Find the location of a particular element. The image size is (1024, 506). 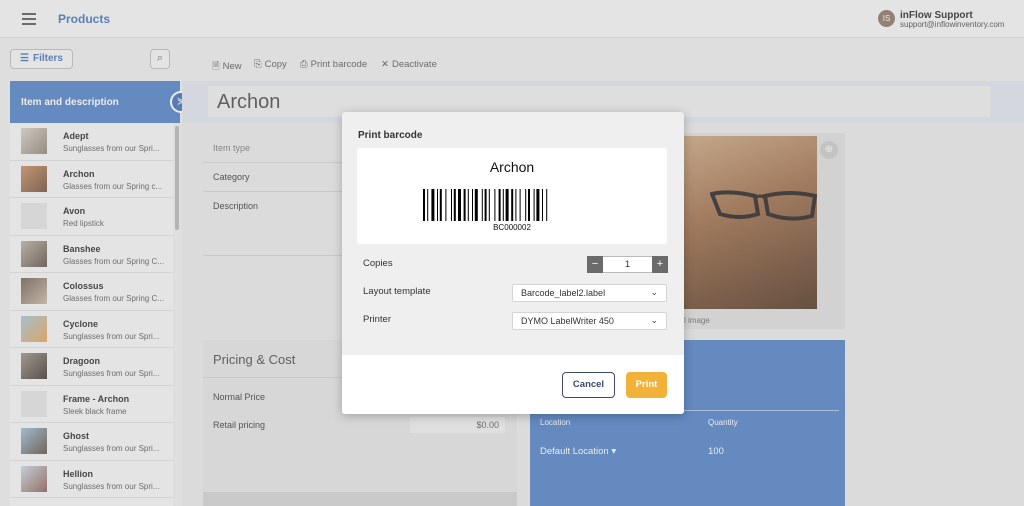

increment-button: + is located at coordinates (660, 264).